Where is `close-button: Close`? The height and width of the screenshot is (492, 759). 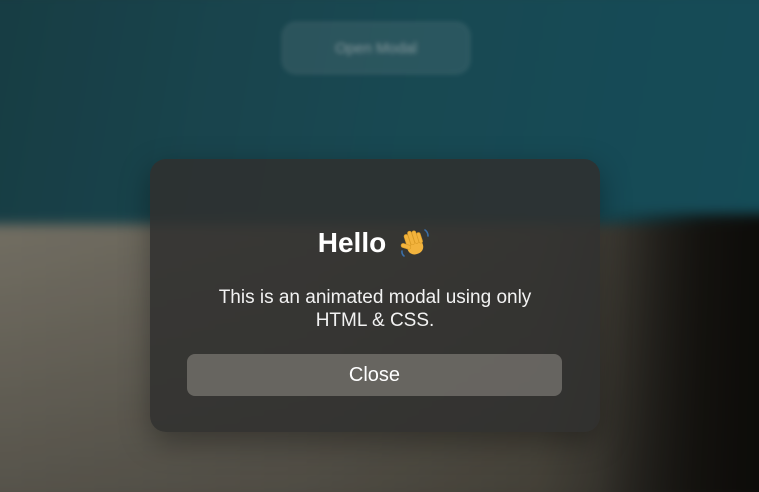
close-button: Close is located at coordinates (374, 375).